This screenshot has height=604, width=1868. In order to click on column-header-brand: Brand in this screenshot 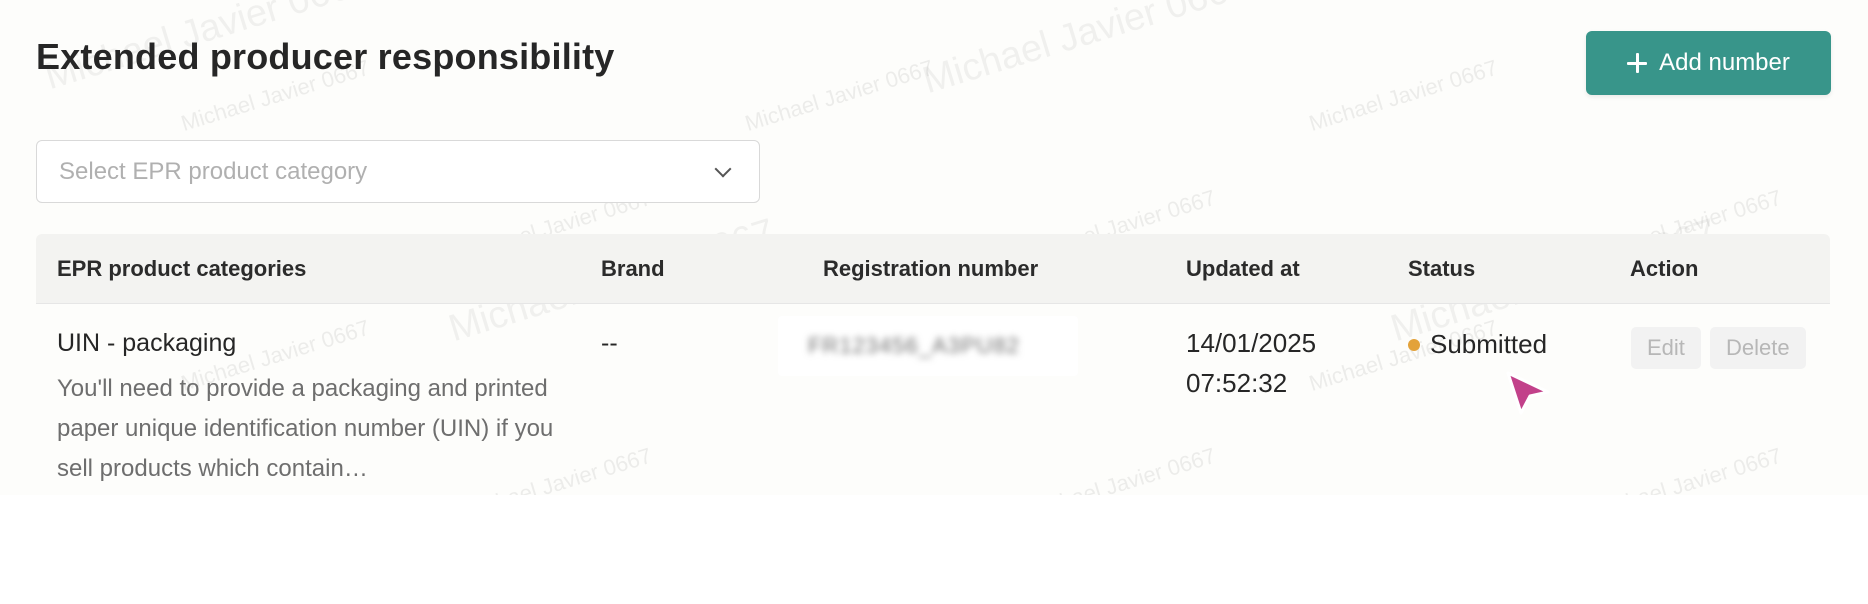, I will do `click(633, 268)`.